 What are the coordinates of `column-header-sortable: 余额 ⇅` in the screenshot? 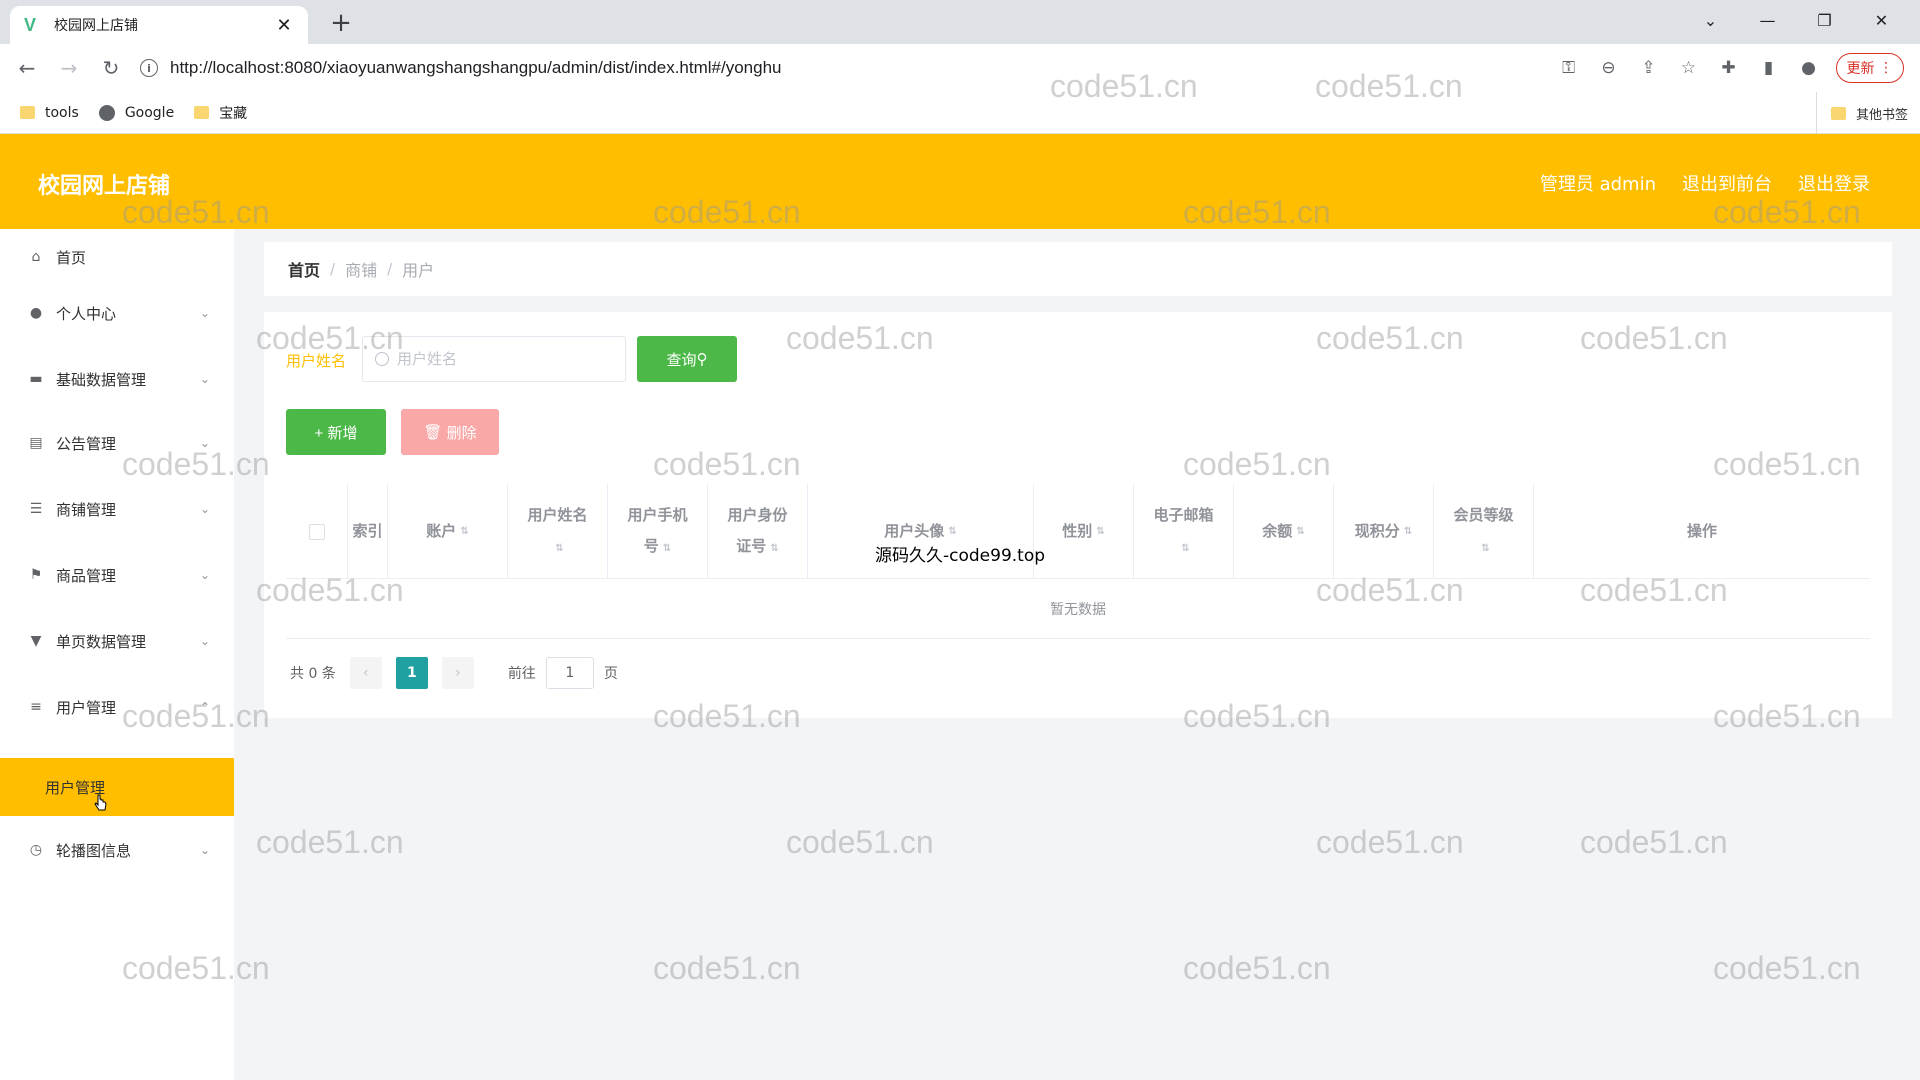 It's located at (1284, 531).